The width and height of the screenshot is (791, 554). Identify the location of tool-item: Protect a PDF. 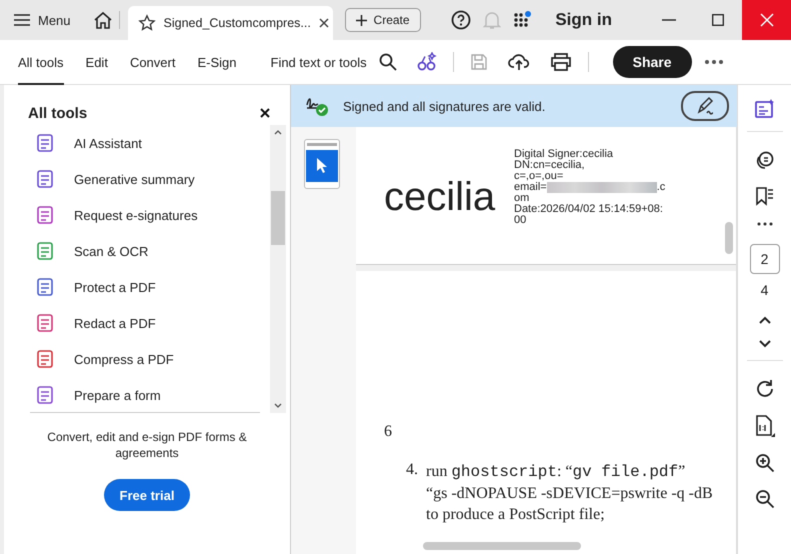
(145, 287).